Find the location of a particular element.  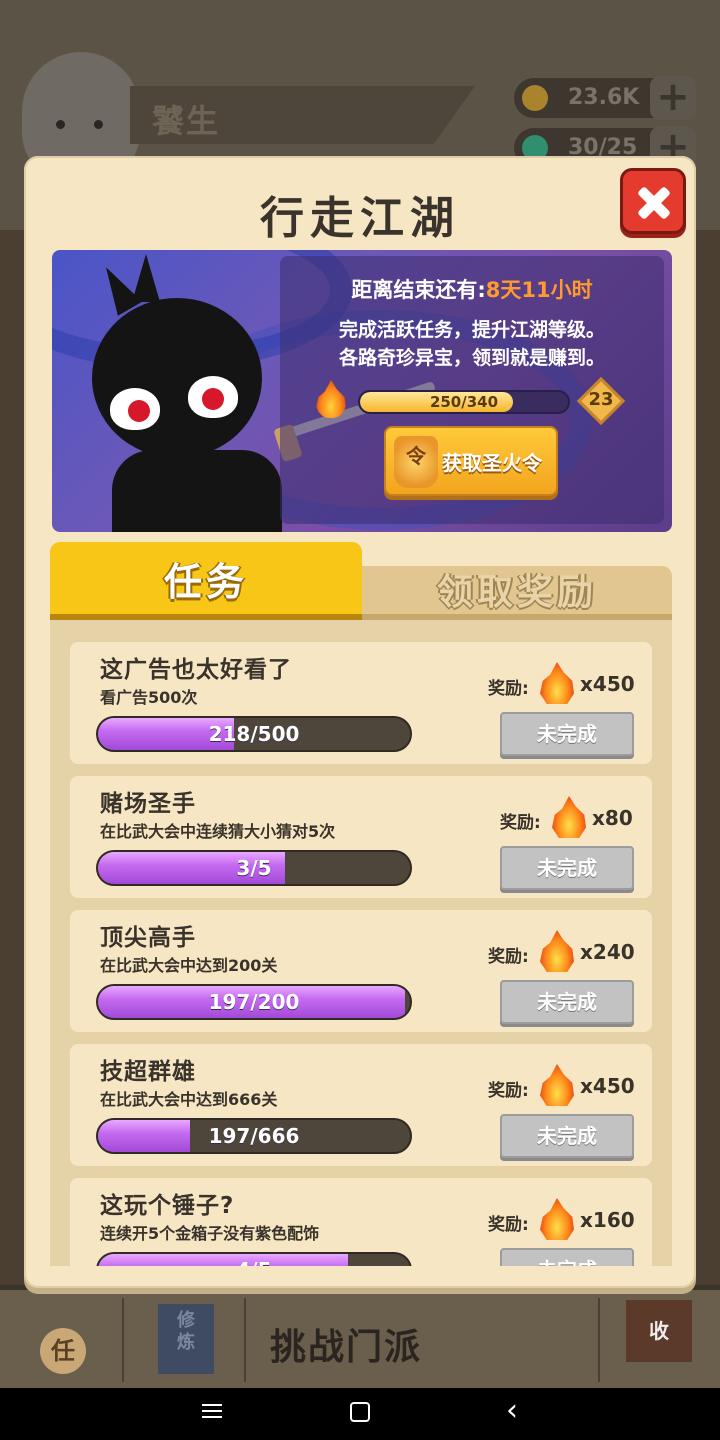

task-card: 技超群雄 在比武大会中达到666关 197/666 奖励: x450 未完成 is located at coordinates (361, 1105).